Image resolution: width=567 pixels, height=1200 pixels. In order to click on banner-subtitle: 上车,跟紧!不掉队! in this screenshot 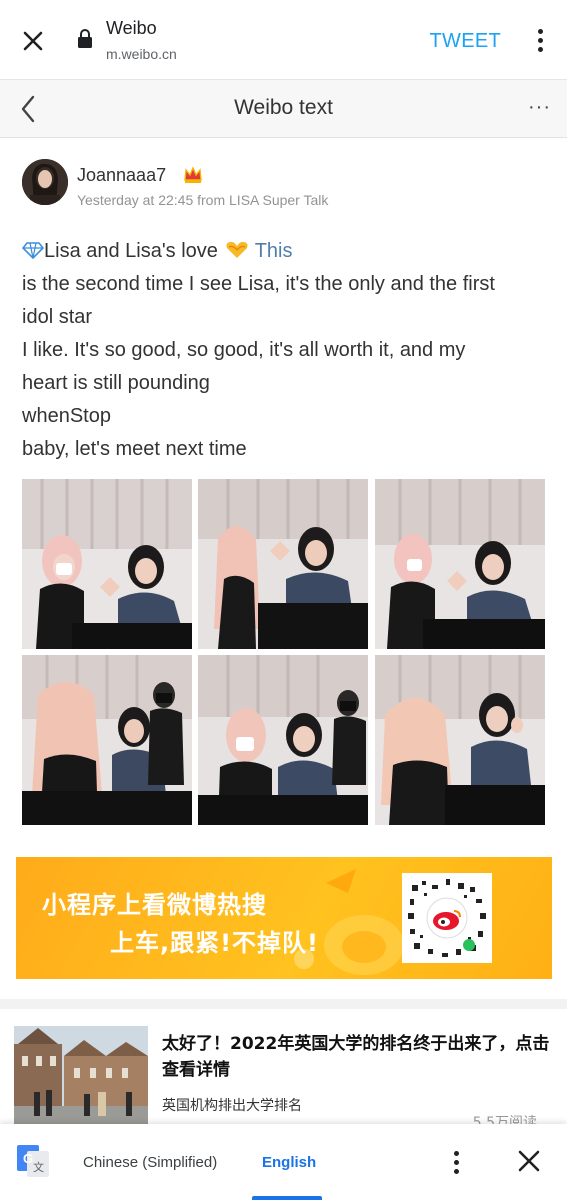, I will do `click(215, 943)`.